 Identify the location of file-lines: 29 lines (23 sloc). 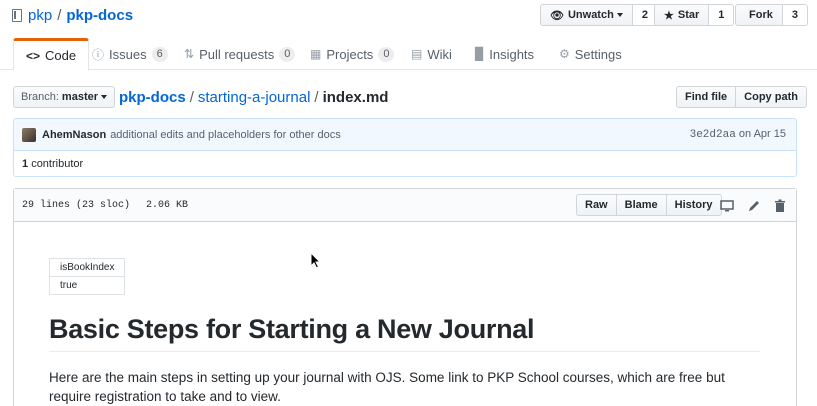
(76, 205).